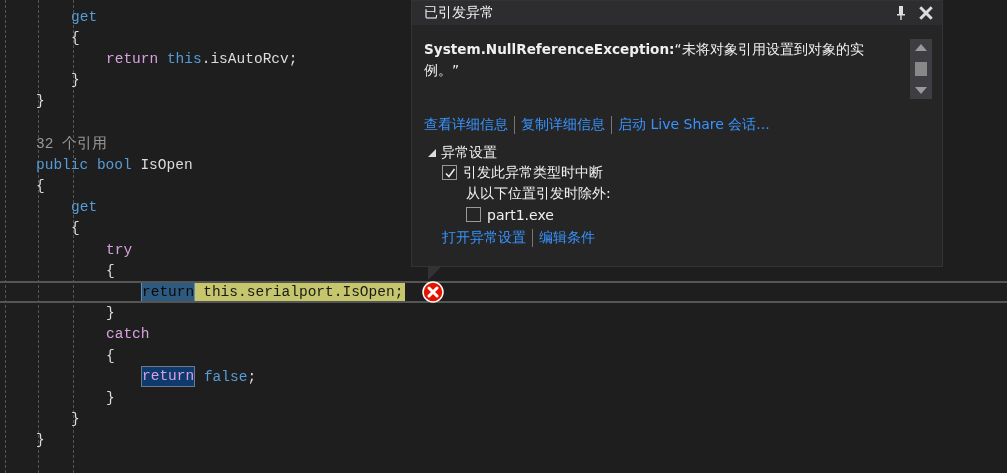 Image resolution: width=1007 pixels, height=473 pixels. I want to click on scrollbar, so click(921, 69).